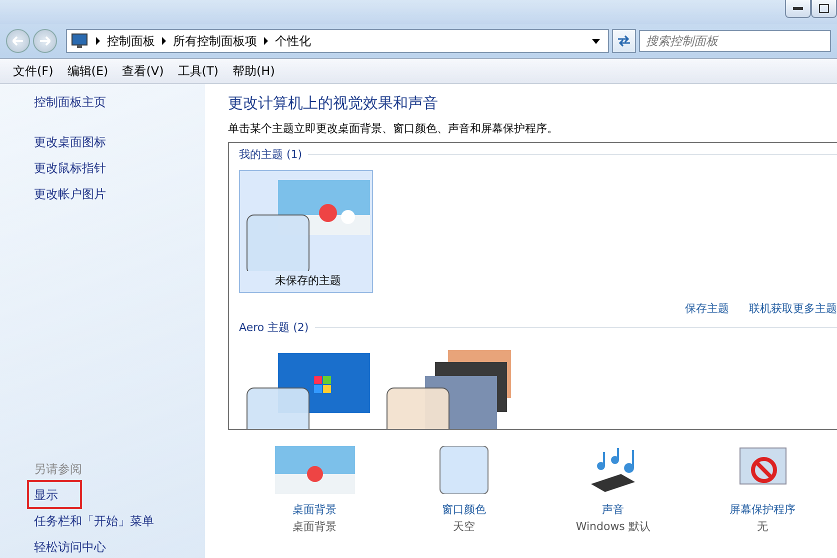  Describe the element at coordinates (762, 526) in the screenshot. I see `setting-value: 无` at that location.